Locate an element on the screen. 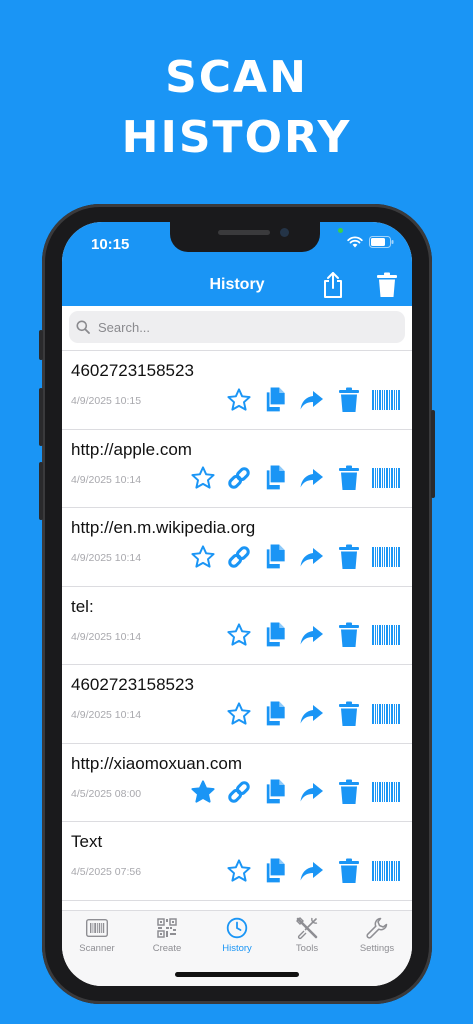 Image resolution: width=473 pixels, height=1024 pixels. clock-icon is located at coordinates (237, 928).